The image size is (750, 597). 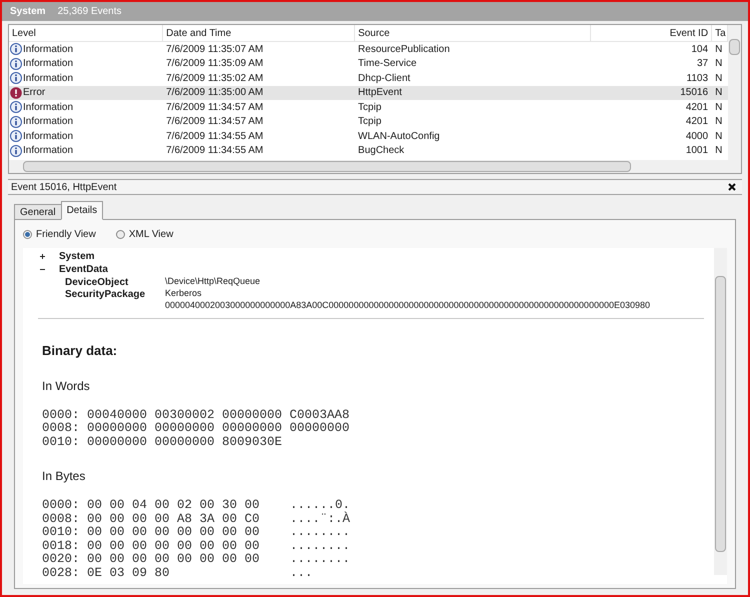 What do you see at coordinates (183, 293) in the screenshot?
I see `field-value: Kerberos` at bounding box center [183, 293].